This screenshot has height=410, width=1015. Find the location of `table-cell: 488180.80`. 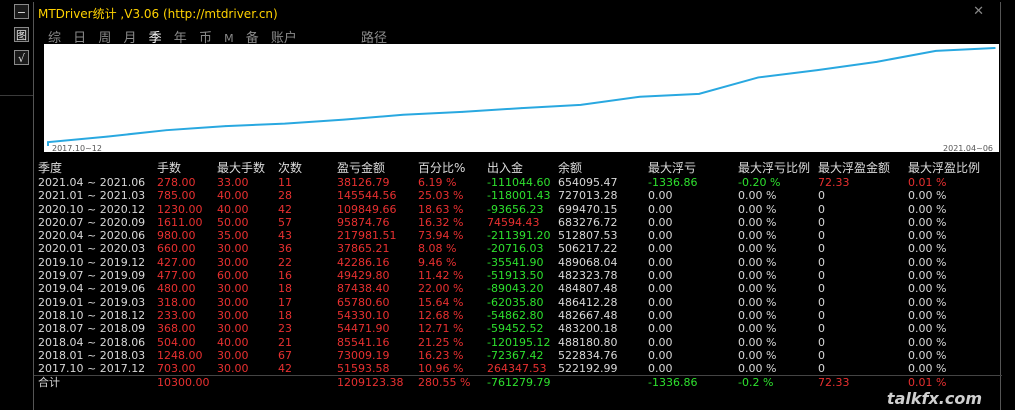

table-cell: 488180.80 is located at coordinates (588, 342).